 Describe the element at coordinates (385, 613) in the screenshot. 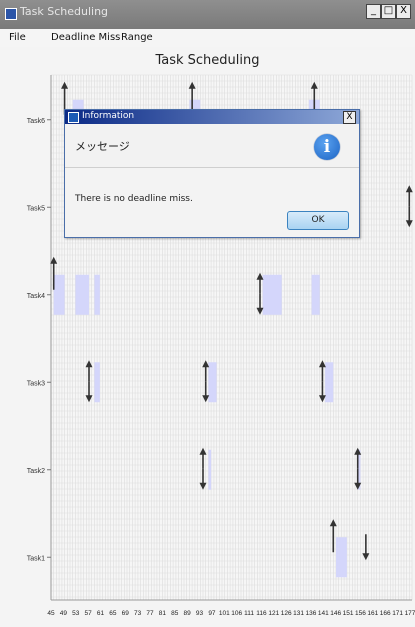

I see `x-tick-label: 166` at that location.